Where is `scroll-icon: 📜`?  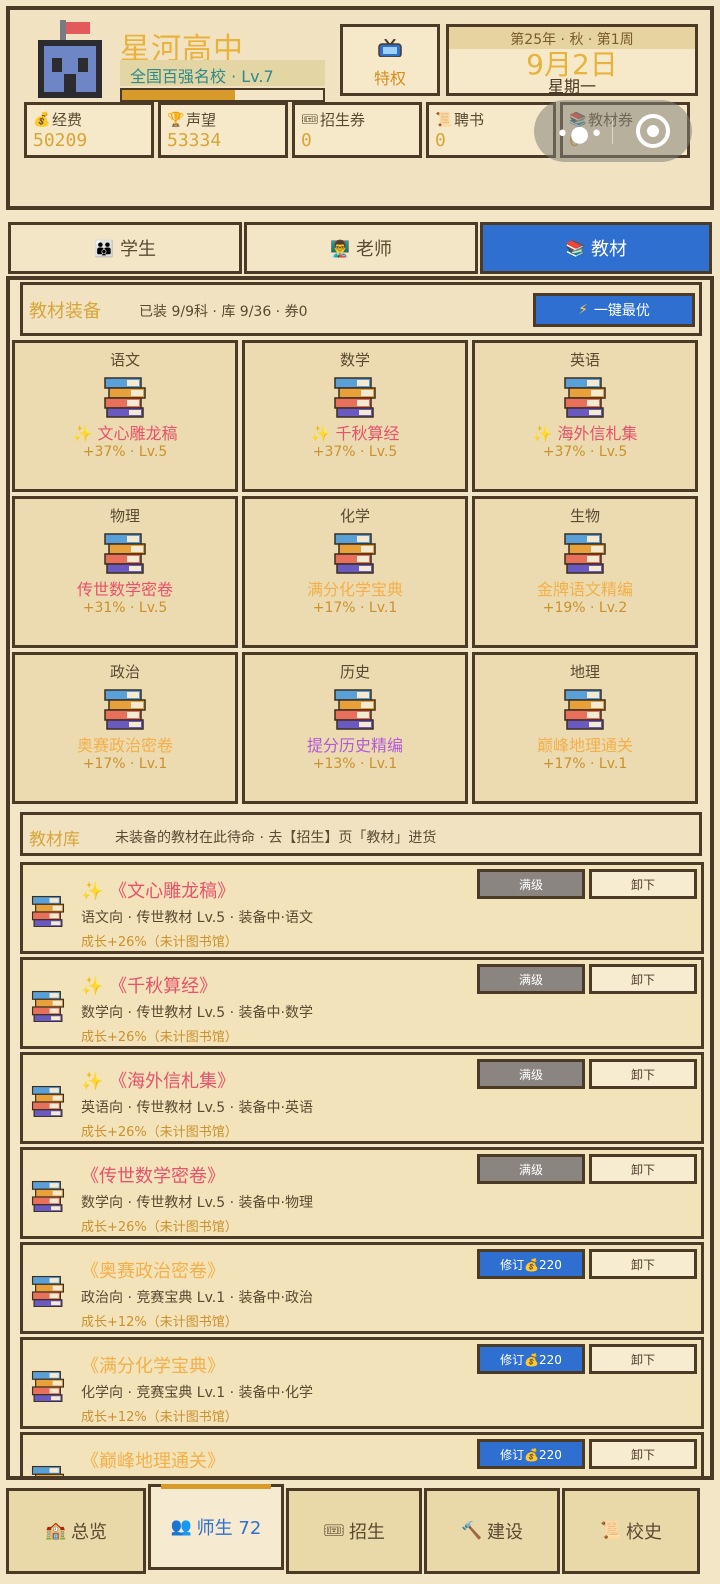
scroll-icon: 📜 is located at coordinates (611, 1531).